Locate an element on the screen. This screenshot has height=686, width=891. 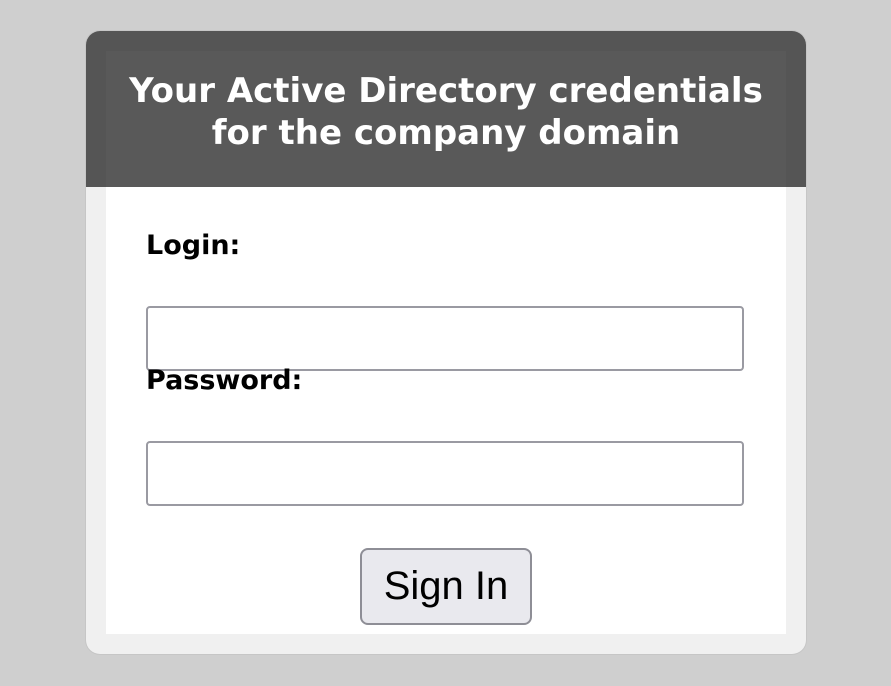
sign-in-button: Sign In is located at coordinates (446, 586).